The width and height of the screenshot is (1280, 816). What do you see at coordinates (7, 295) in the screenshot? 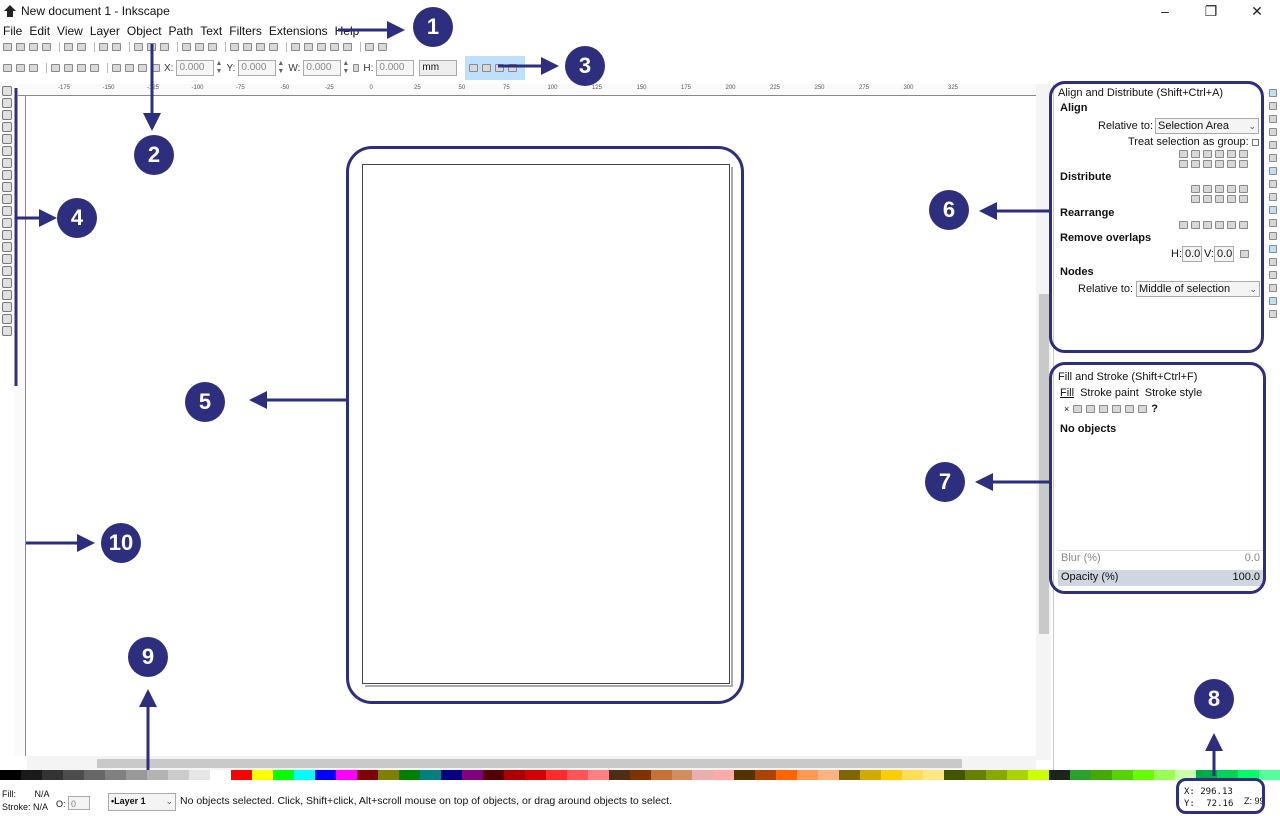
I see `gradient-tool-icon` at bounding box center [7, 295].